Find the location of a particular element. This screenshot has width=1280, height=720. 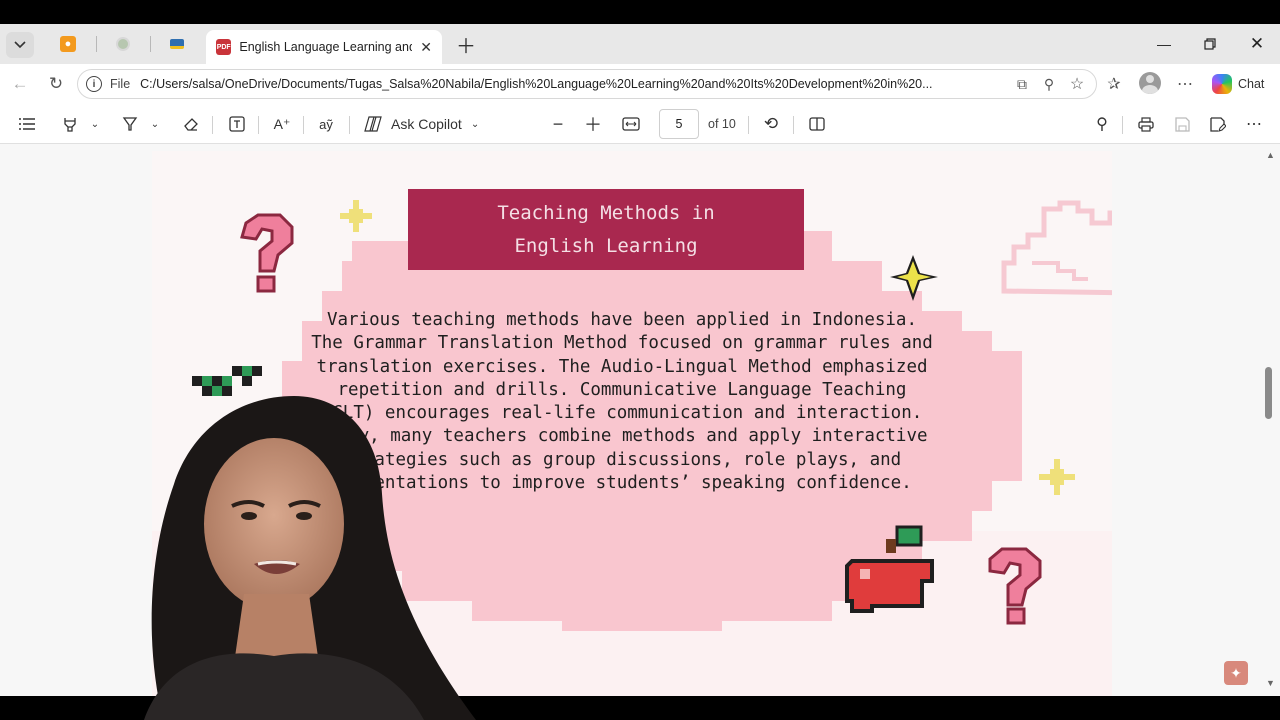

rotate-icon: ⟲ is located at coordinates (771, 124).